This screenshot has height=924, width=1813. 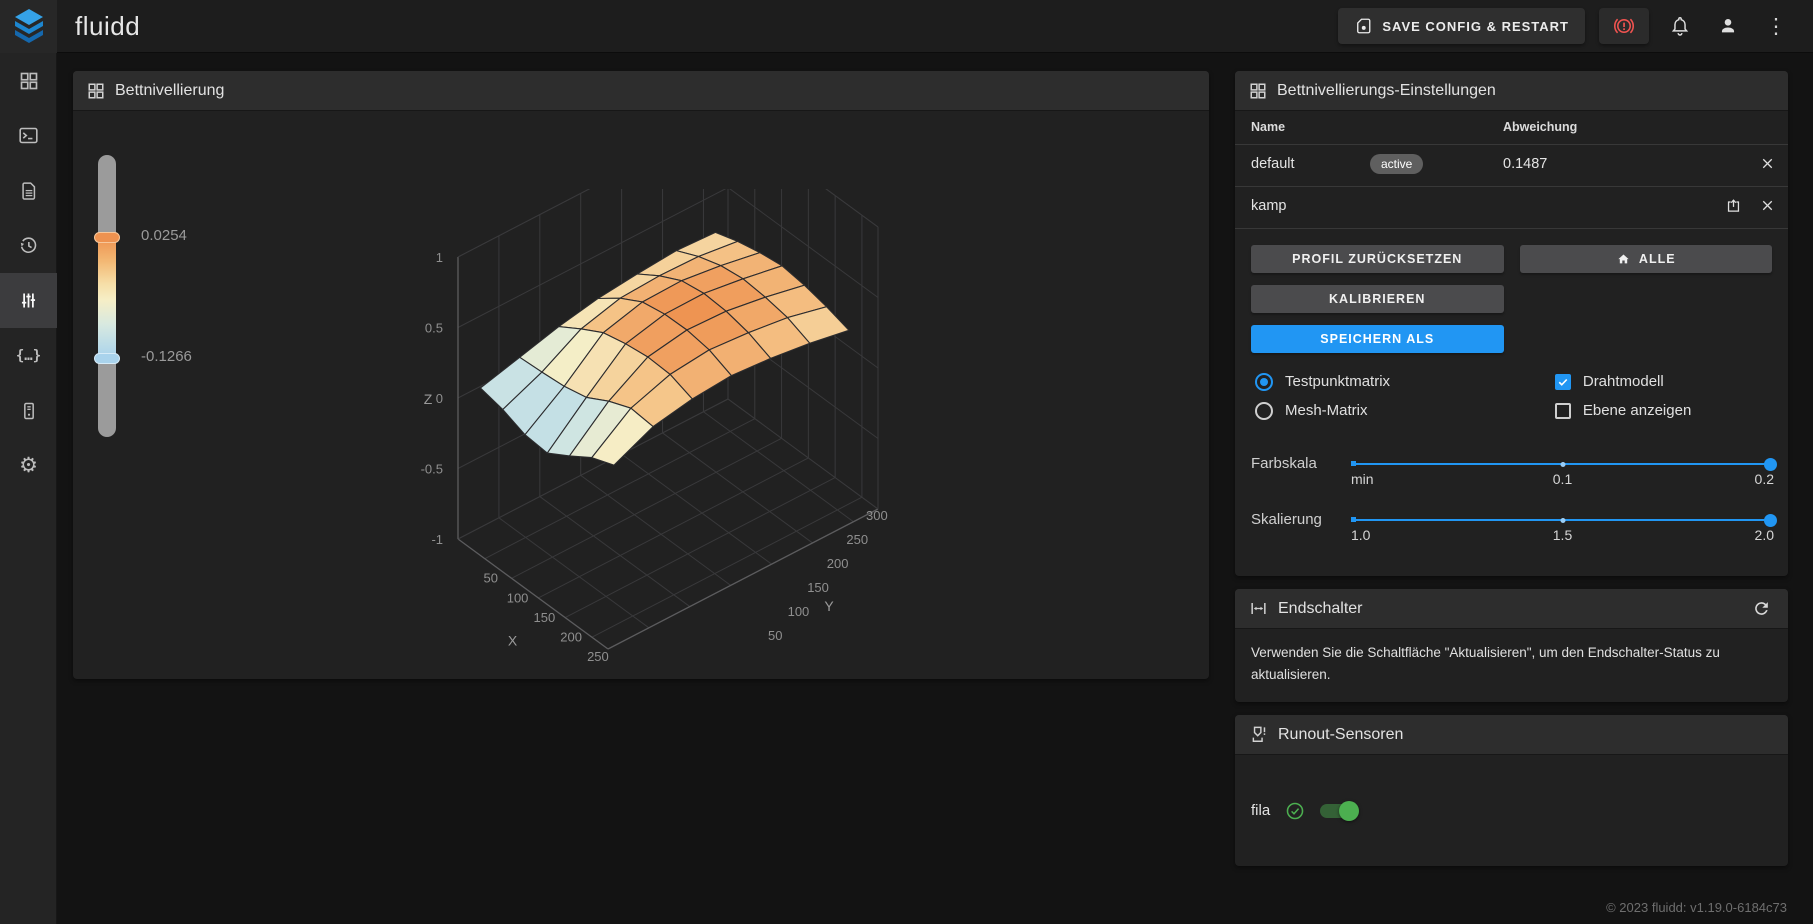 What do you see at coordinates (906, 26) in the screenshot?
I see `topbar: fluidd SAVE CONFIG & RESTART ⋮` at bounding box center [906, 26].